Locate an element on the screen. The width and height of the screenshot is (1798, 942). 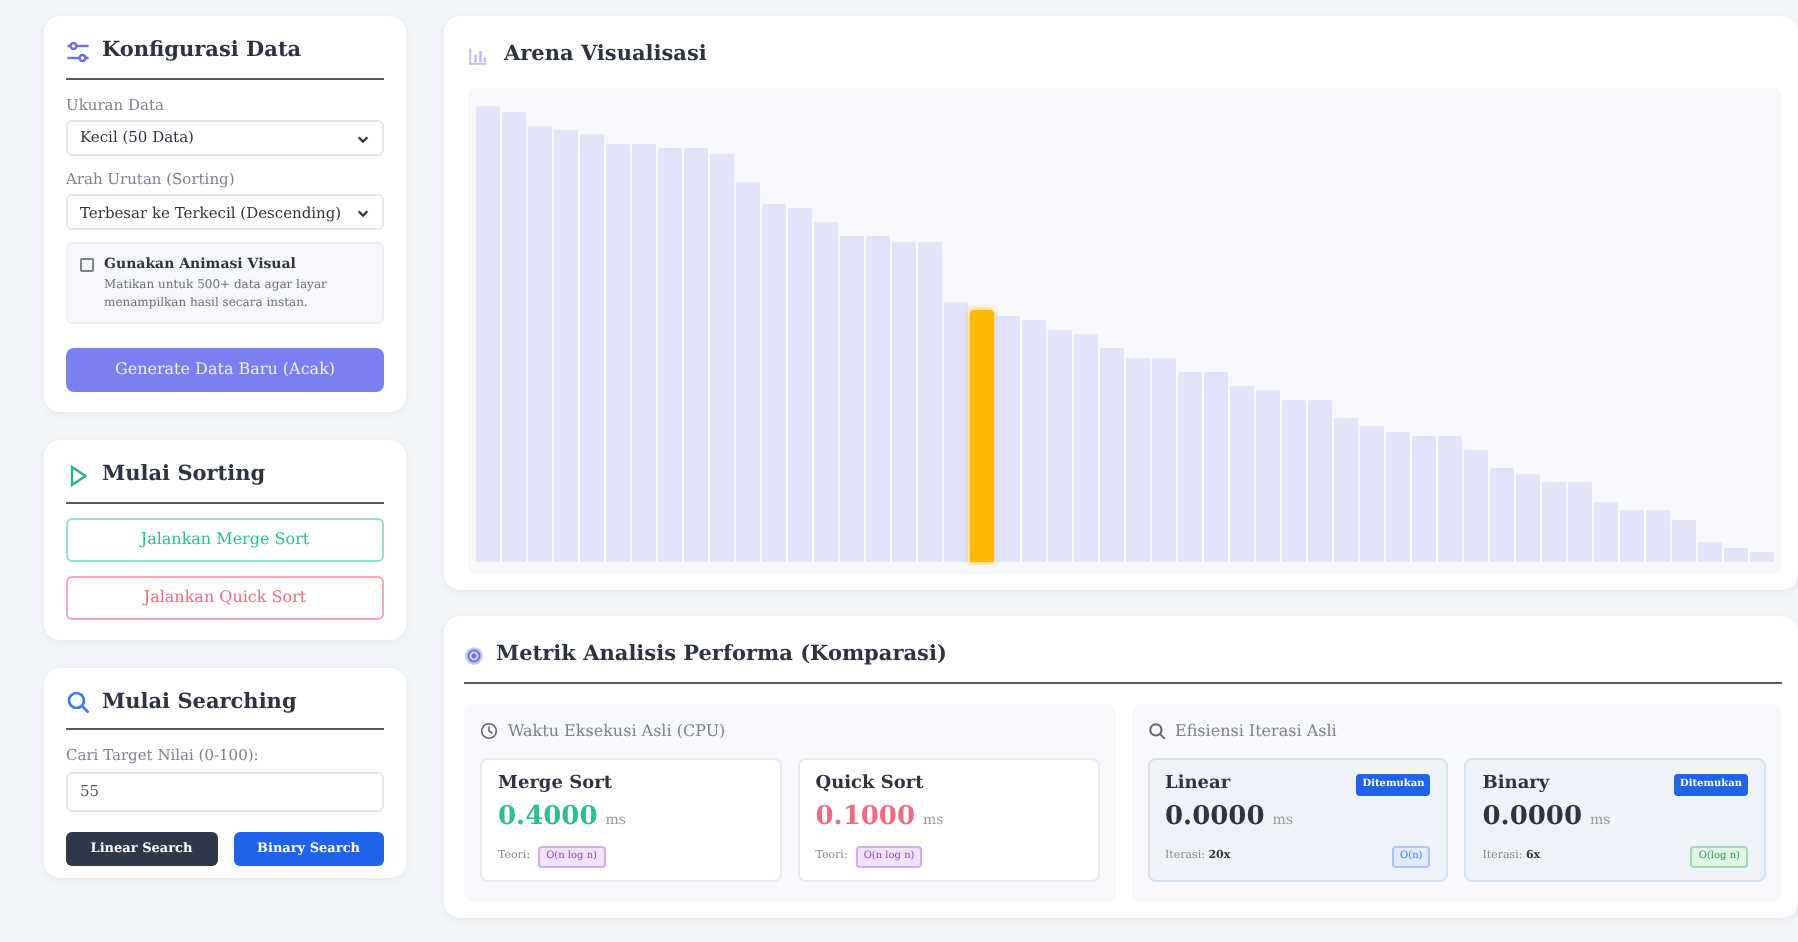
metric-value: 0.1000 is located at coordinates (865, 818).